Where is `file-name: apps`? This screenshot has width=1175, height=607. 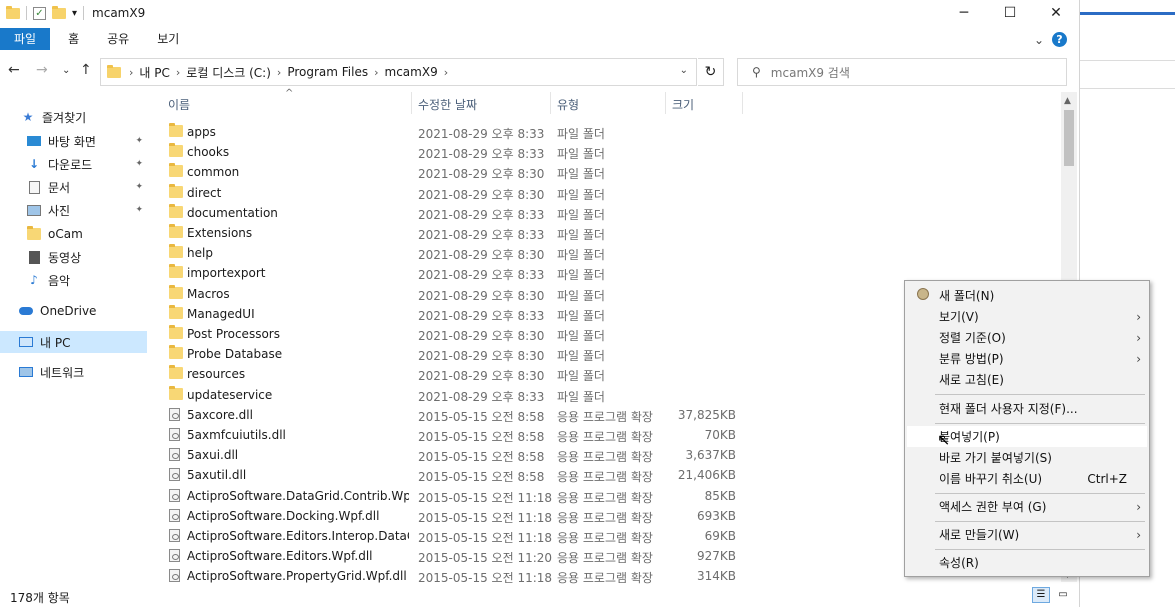
file-name: apps is located at coordinates (201, 132).